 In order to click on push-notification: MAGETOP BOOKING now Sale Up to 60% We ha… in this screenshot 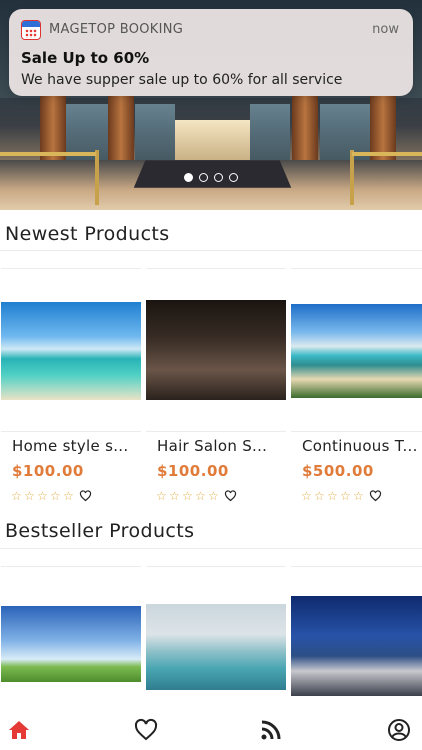, I will do `click(211, 52)`.